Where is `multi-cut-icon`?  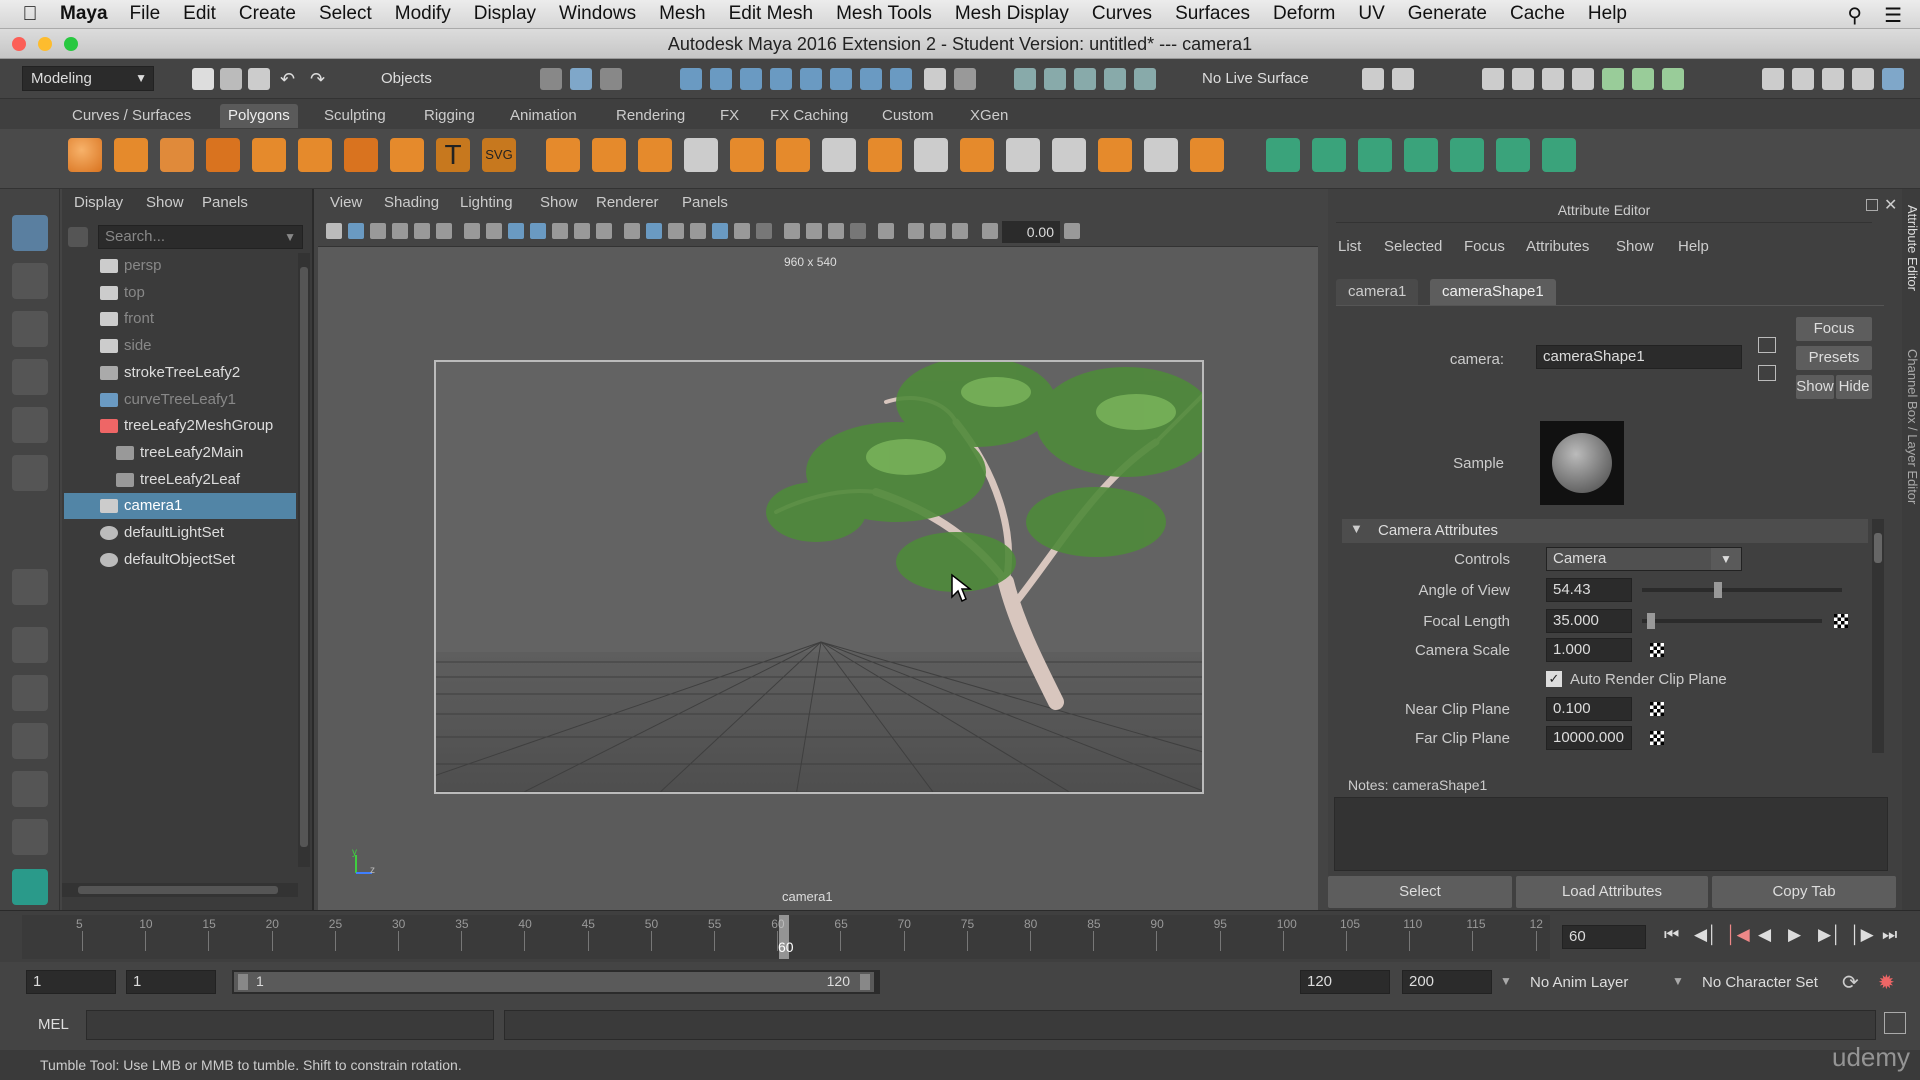
multi-cut-icon is located at coordinates (839, 155).